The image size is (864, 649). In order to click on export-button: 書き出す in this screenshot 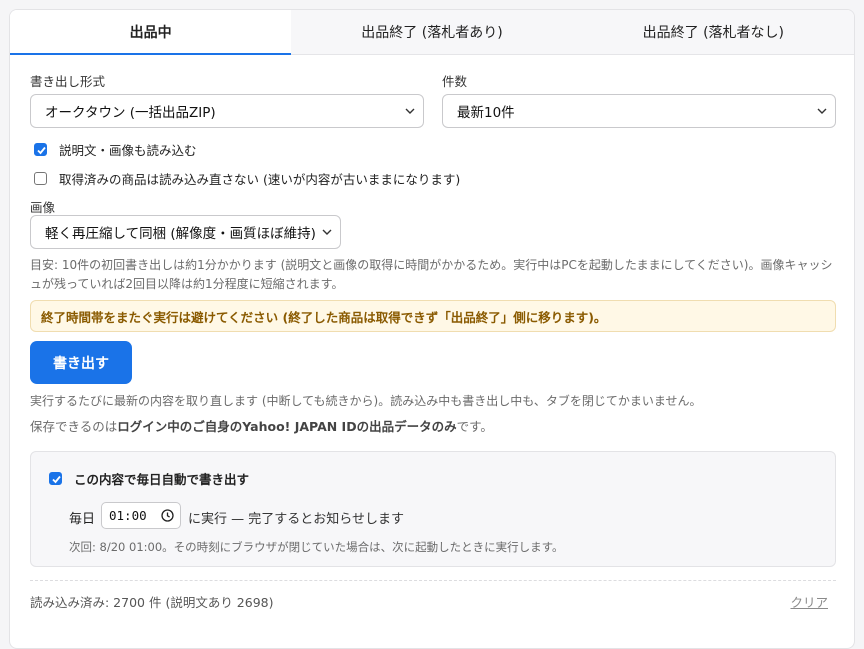, I will do `click(81, 362)`.